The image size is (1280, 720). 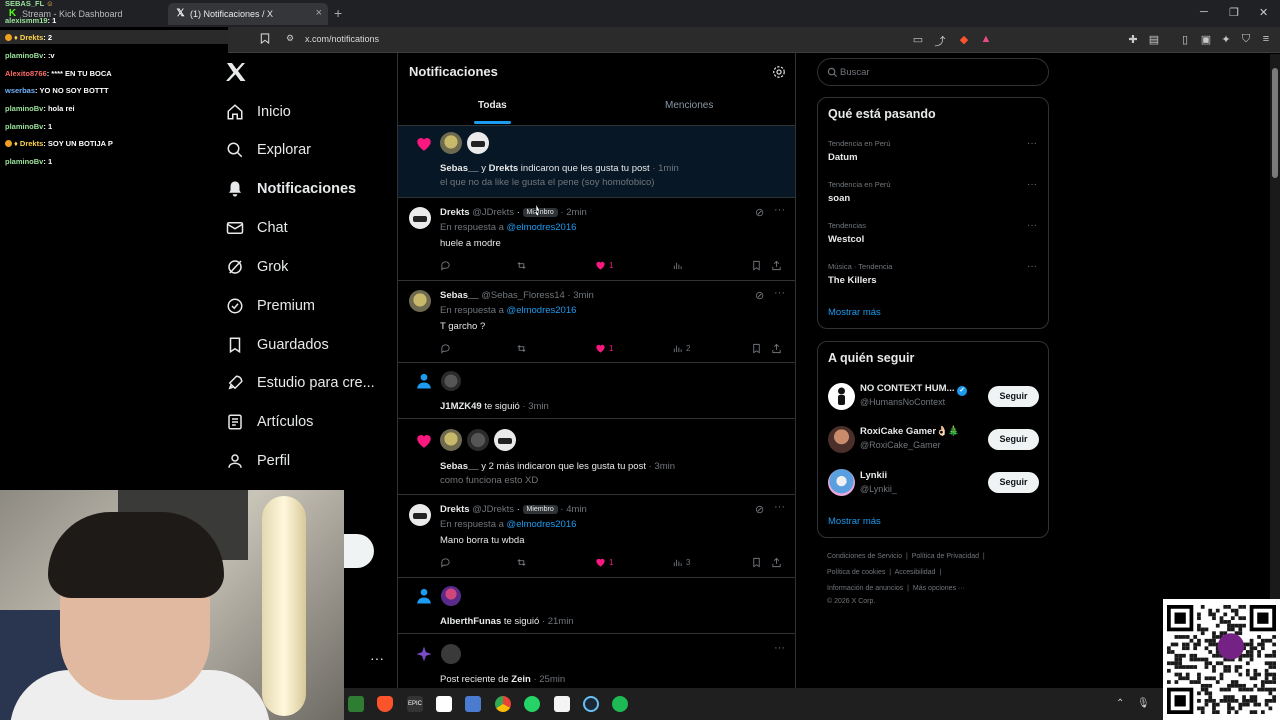 I want to click on microphone-icon: 🎙, so click(x=1143, y=703).